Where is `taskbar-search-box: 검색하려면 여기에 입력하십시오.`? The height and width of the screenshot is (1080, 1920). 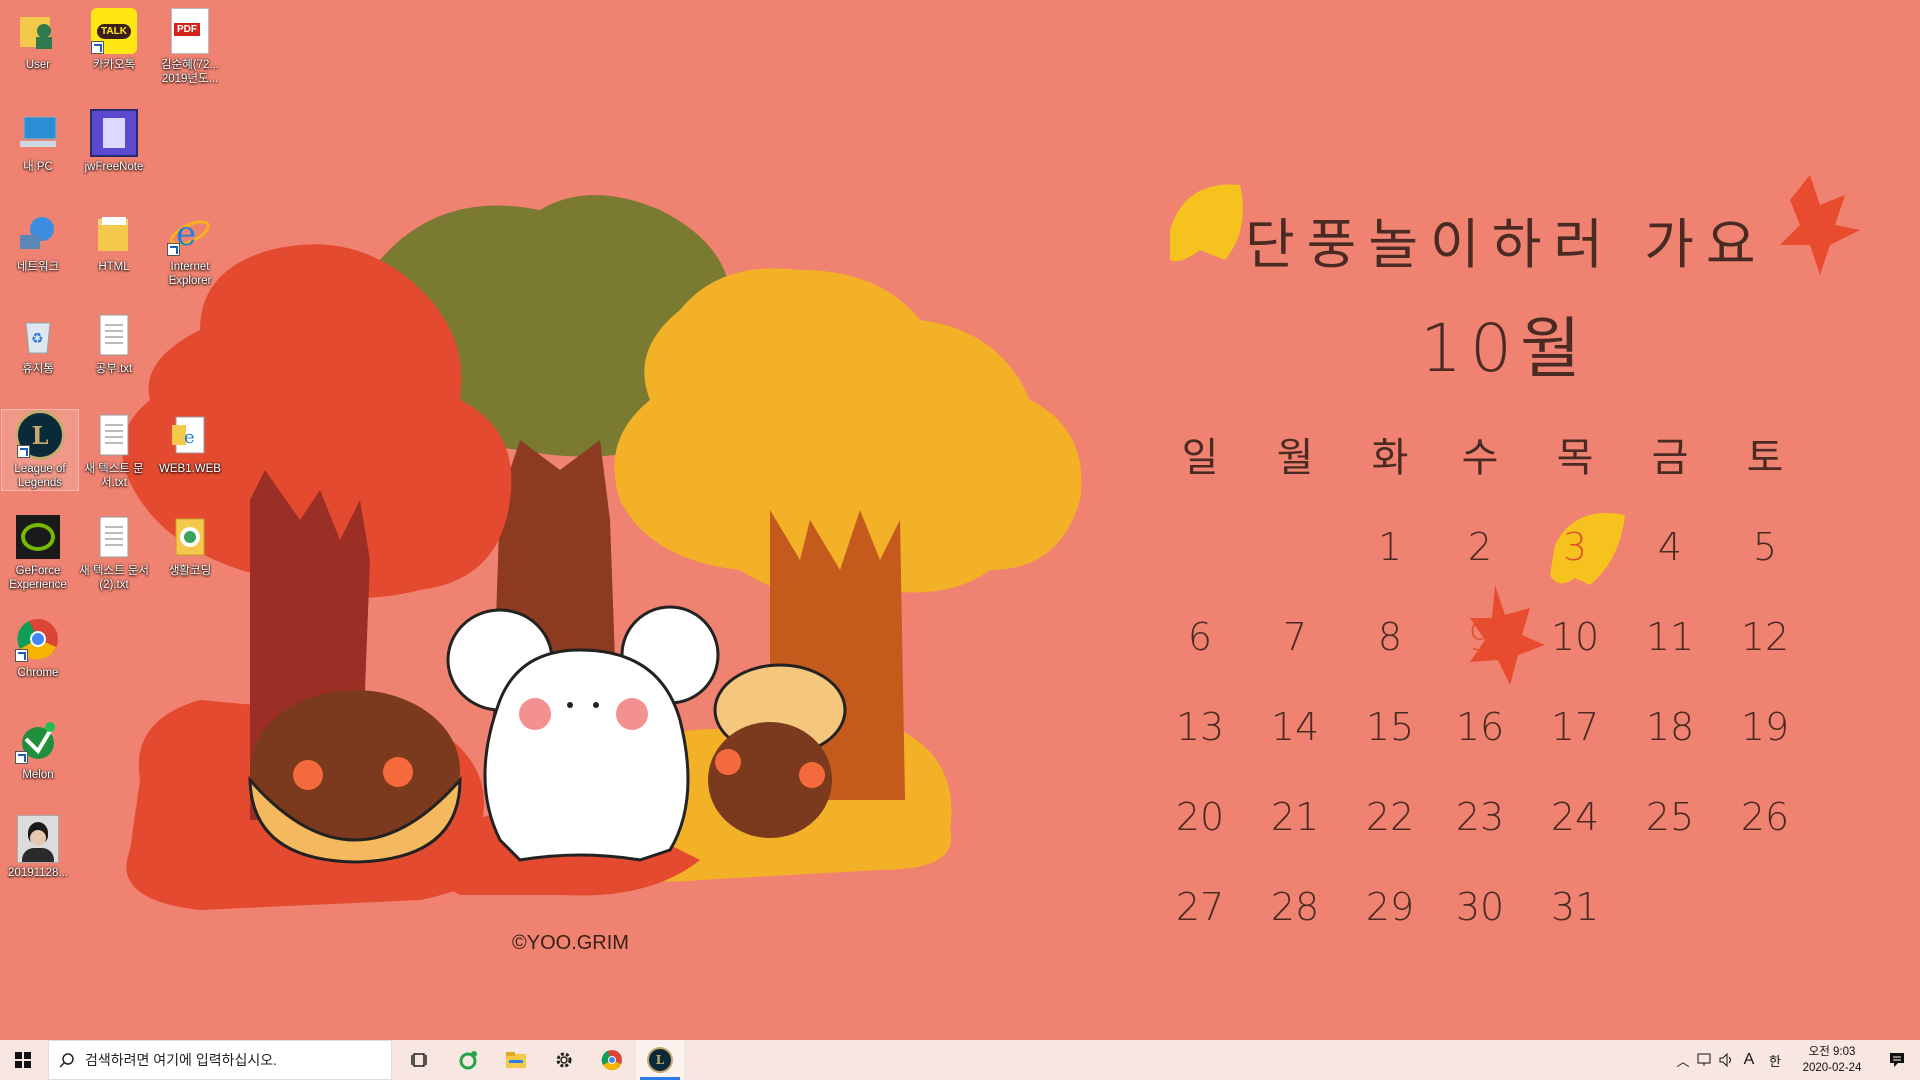 taskbar-search-box: 검색하려면 여기에 입력하십시오. is located at coordinates (220, 1060).